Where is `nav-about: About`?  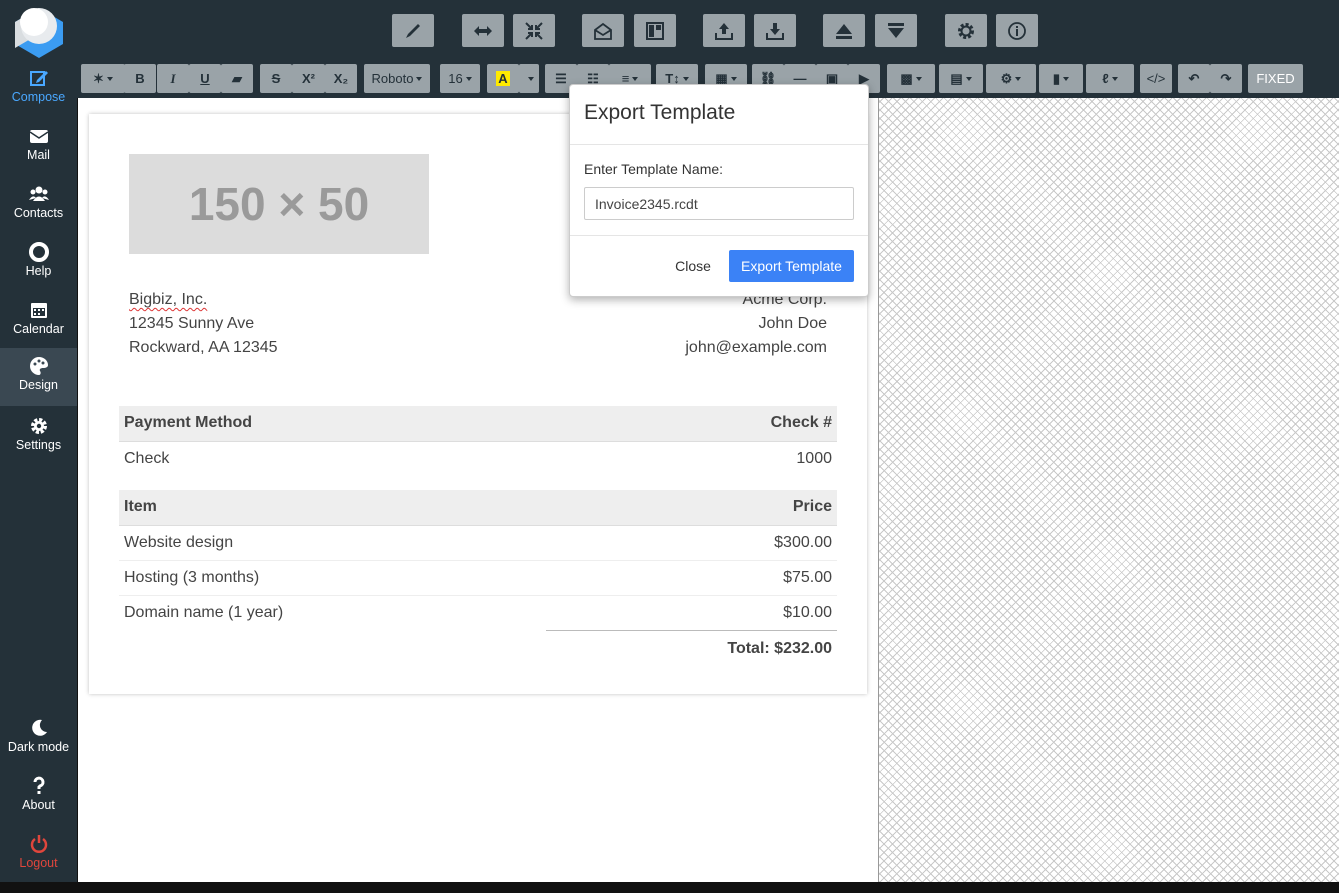 nav-about: About is located at coordinates (38, 797).